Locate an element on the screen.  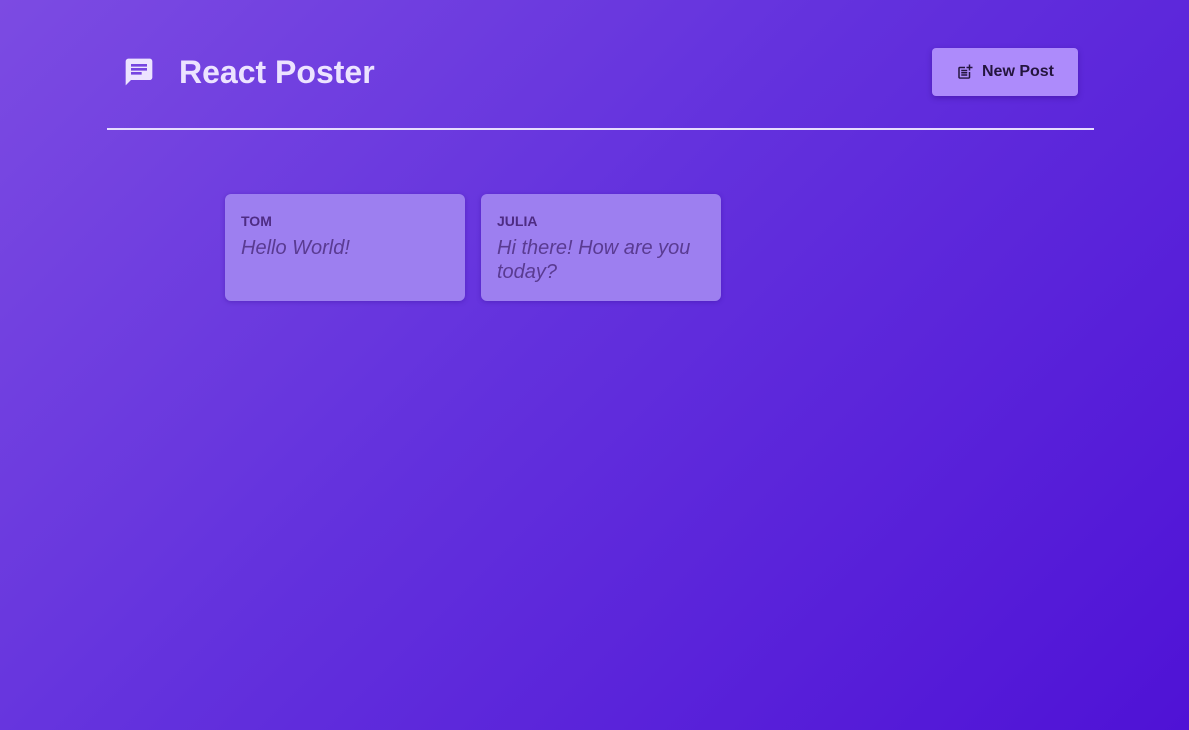
post-card: Tom Hello World! is located at coordinates (345, 247).